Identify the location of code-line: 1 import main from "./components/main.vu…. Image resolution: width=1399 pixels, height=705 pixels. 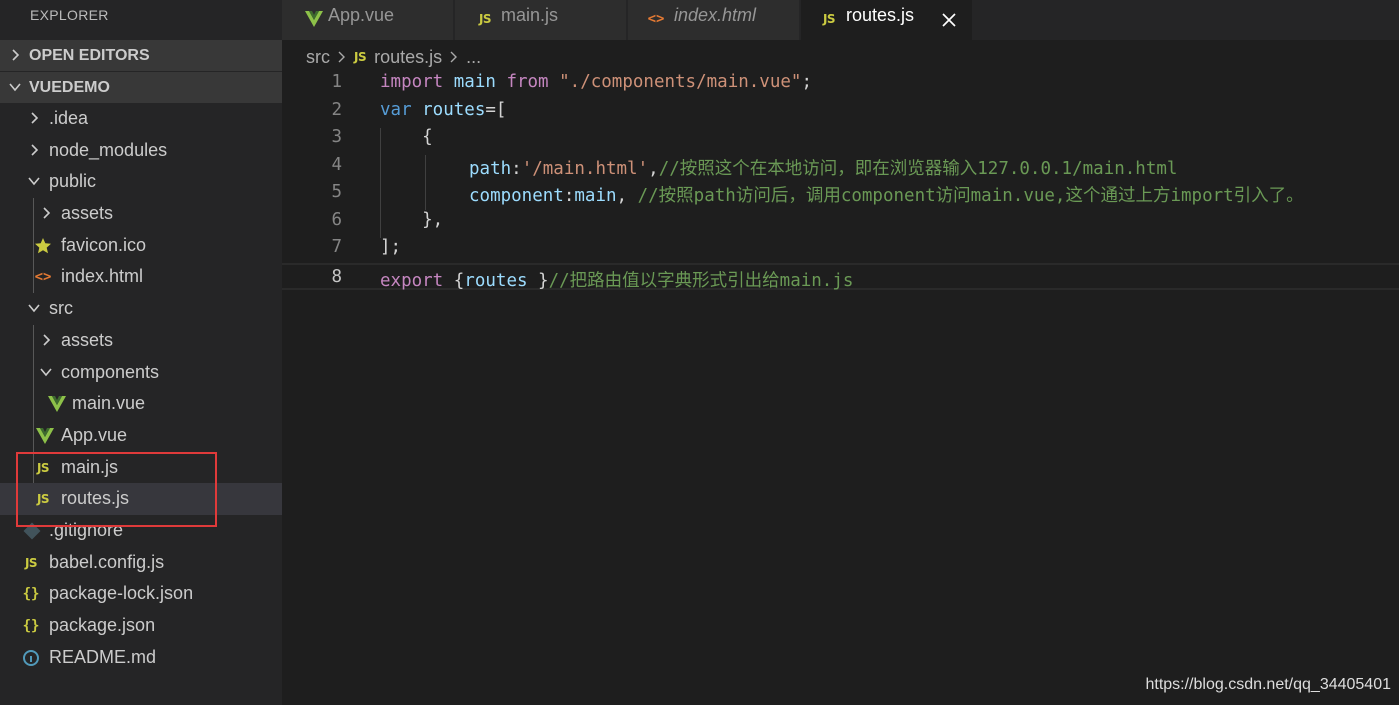
(840, 84).